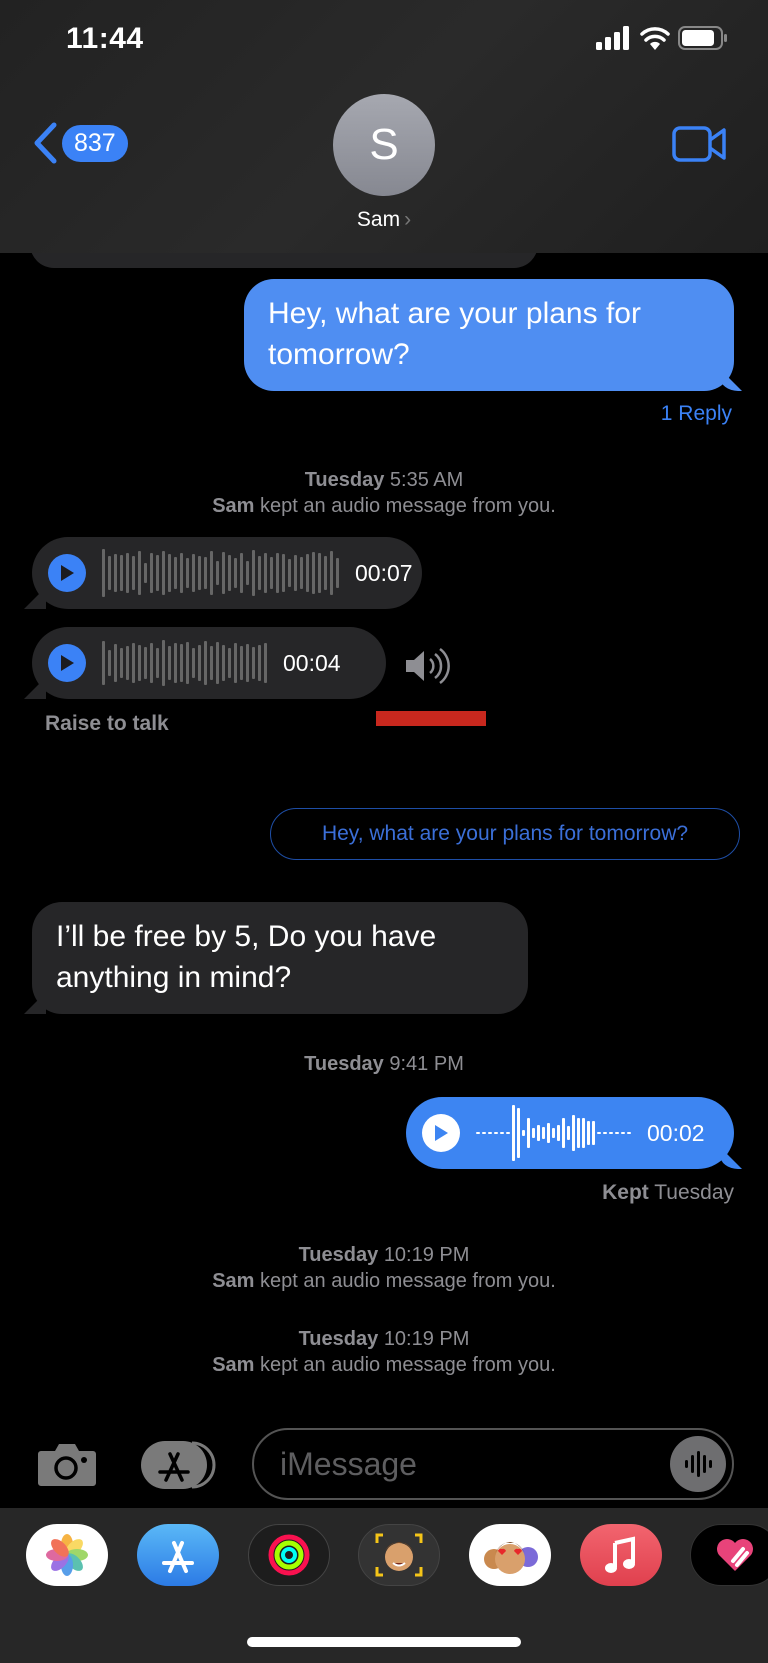 The height and width of the screenshot is (1663, 768). What do you see at coordinates (426, 480) in the screenshot?
I see `timestamp-time: 5:35 AM` at bounding box center [426, 480].